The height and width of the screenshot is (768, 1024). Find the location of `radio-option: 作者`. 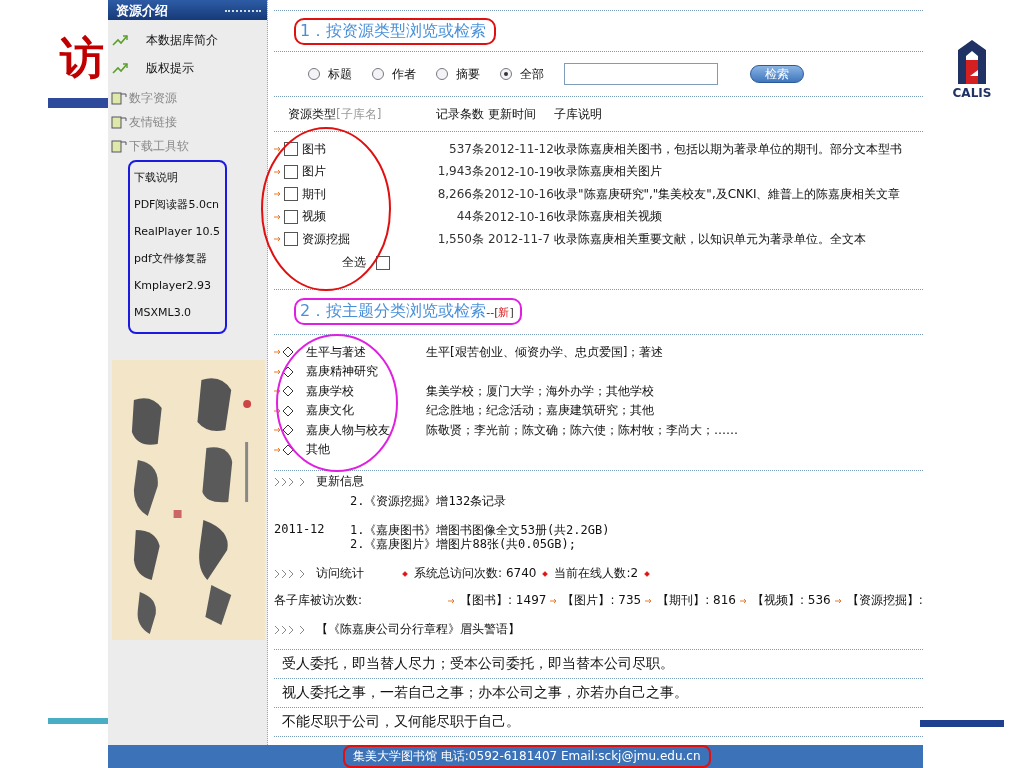

radio-option: 作者 is located at coordinates (394, 74).